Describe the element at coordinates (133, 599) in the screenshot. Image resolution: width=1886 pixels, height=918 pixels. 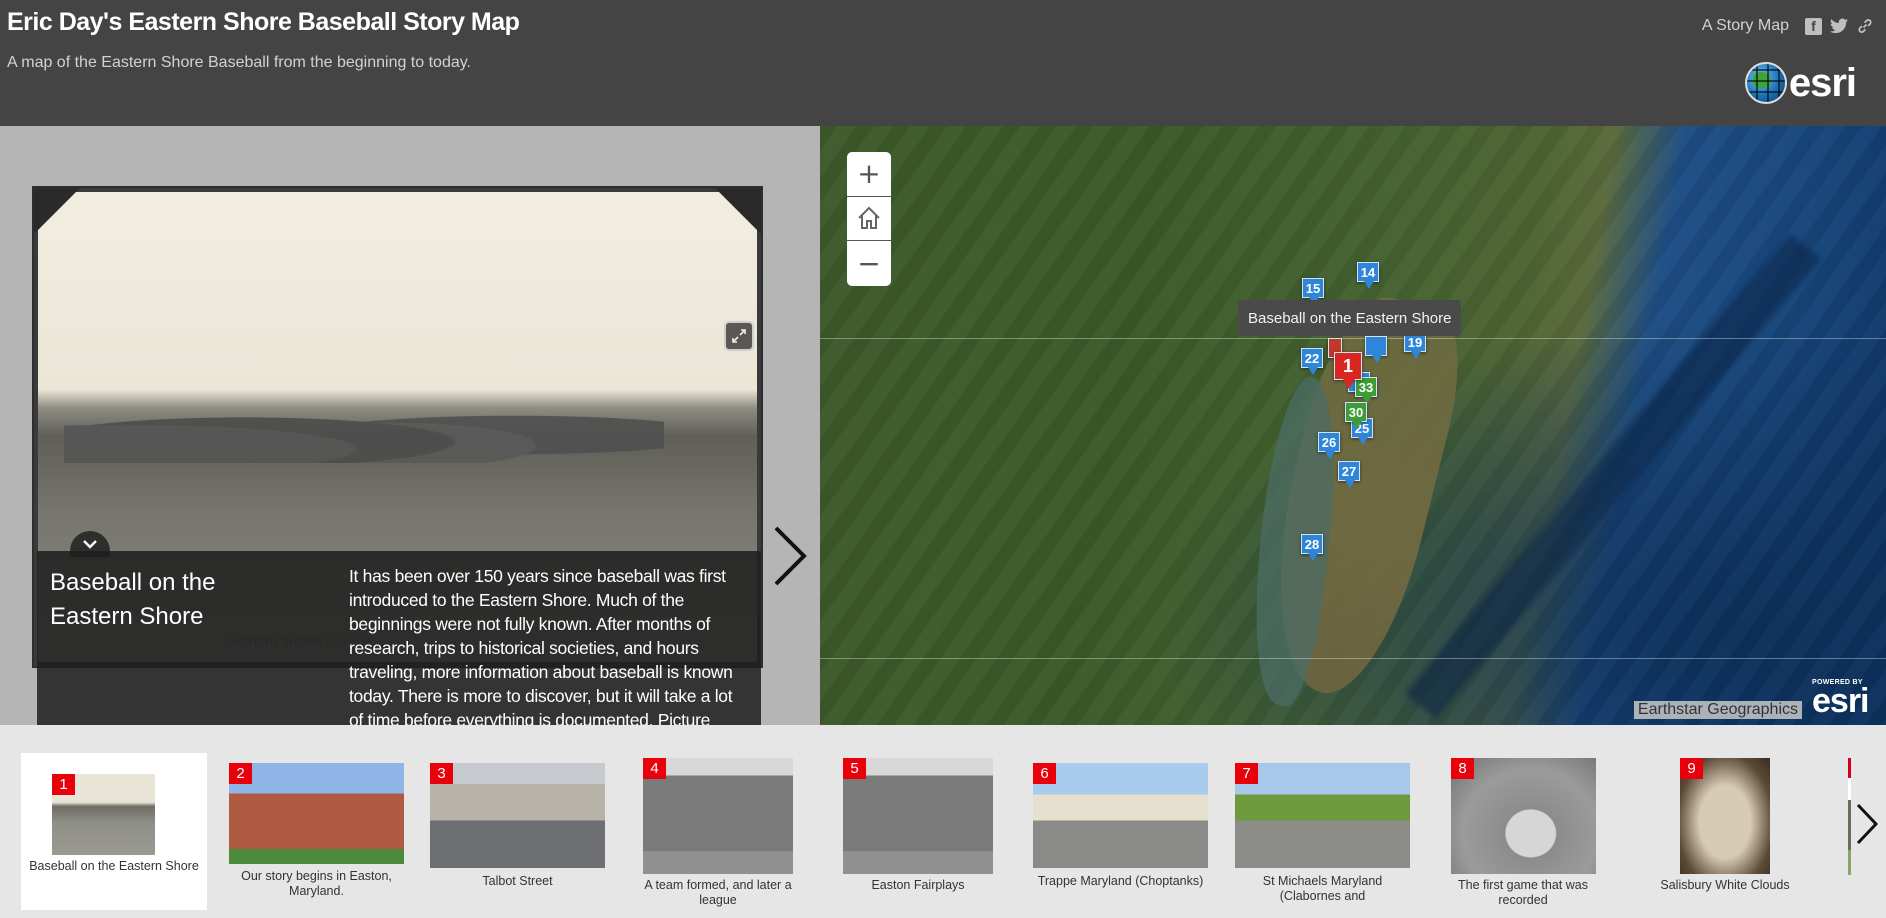
I see `story-title: Baseball on the Eastern Shore` at that location.